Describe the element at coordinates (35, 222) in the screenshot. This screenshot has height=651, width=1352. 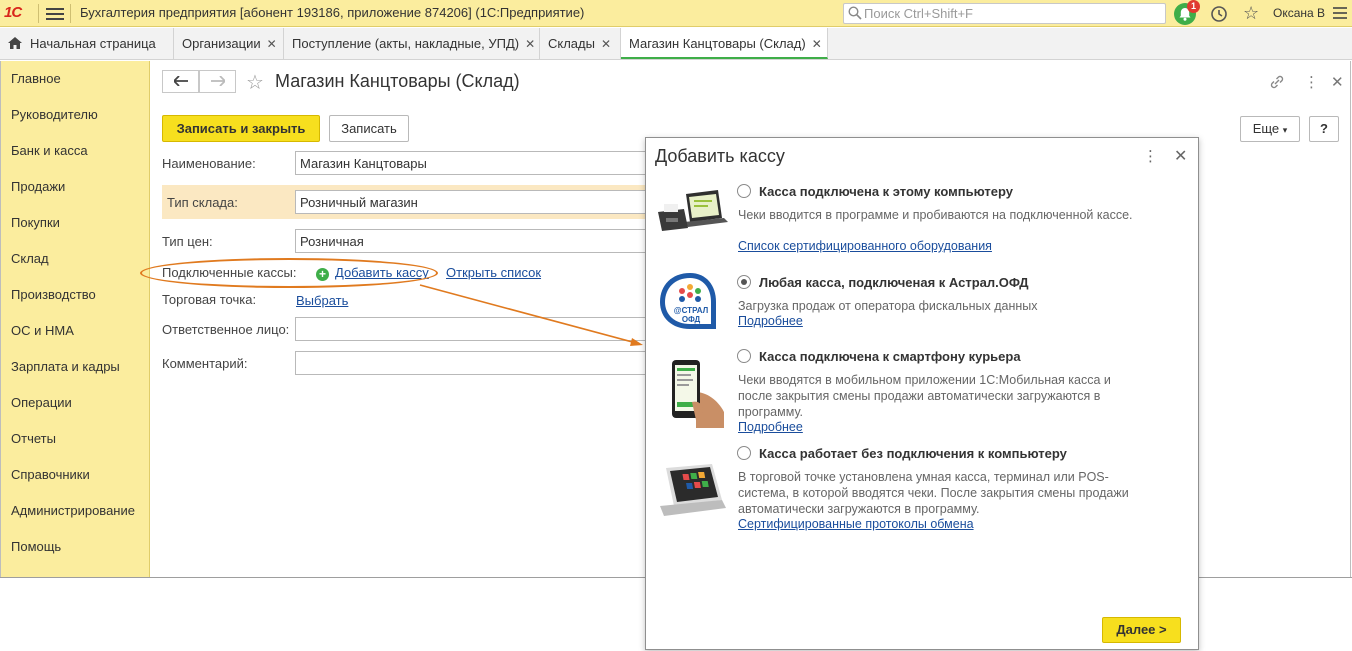
I see `sidebar-item-purchases: Покупки` at that location.